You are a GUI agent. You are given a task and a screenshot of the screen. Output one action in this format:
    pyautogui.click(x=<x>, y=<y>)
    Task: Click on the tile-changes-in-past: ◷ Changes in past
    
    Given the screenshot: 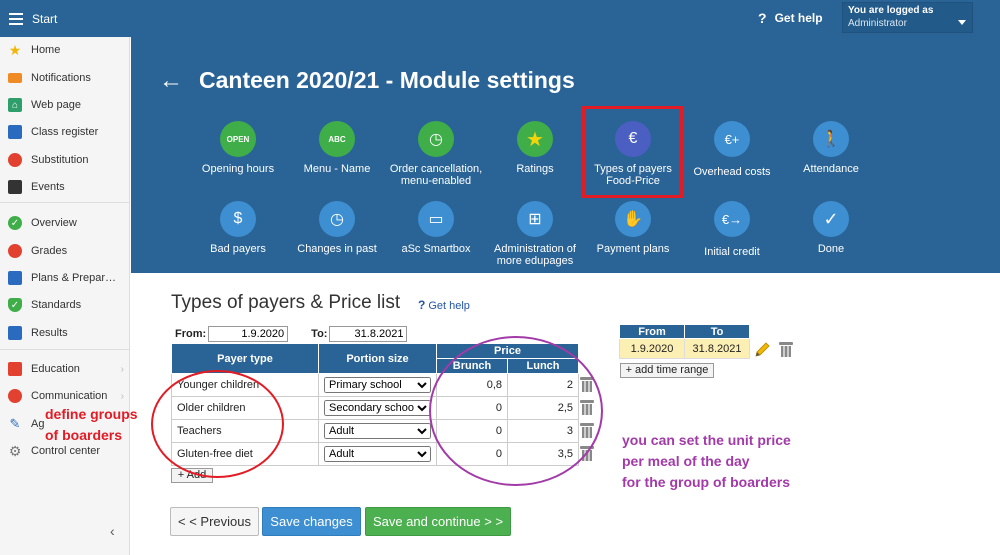 What is the action you would take?
    pyautogui.click(x=337, y=228)
    